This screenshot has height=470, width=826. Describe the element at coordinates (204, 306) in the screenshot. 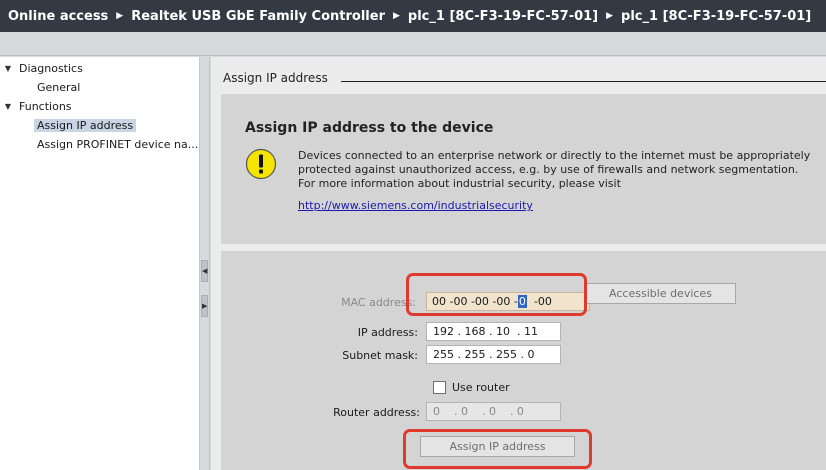

I see `expand-right-icon: ▶` at that location.